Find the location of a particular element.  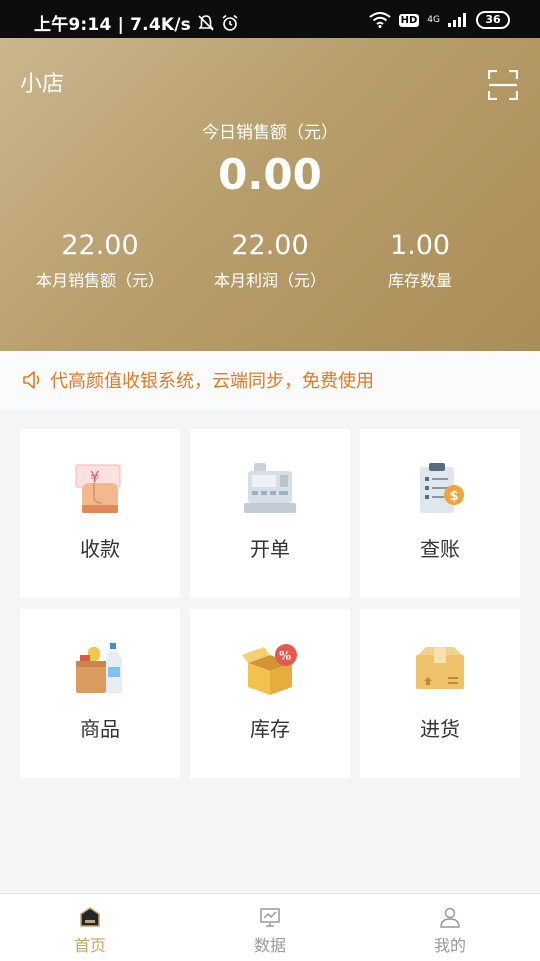

stat-value: 22.00 is located at coordinates (100, 245).